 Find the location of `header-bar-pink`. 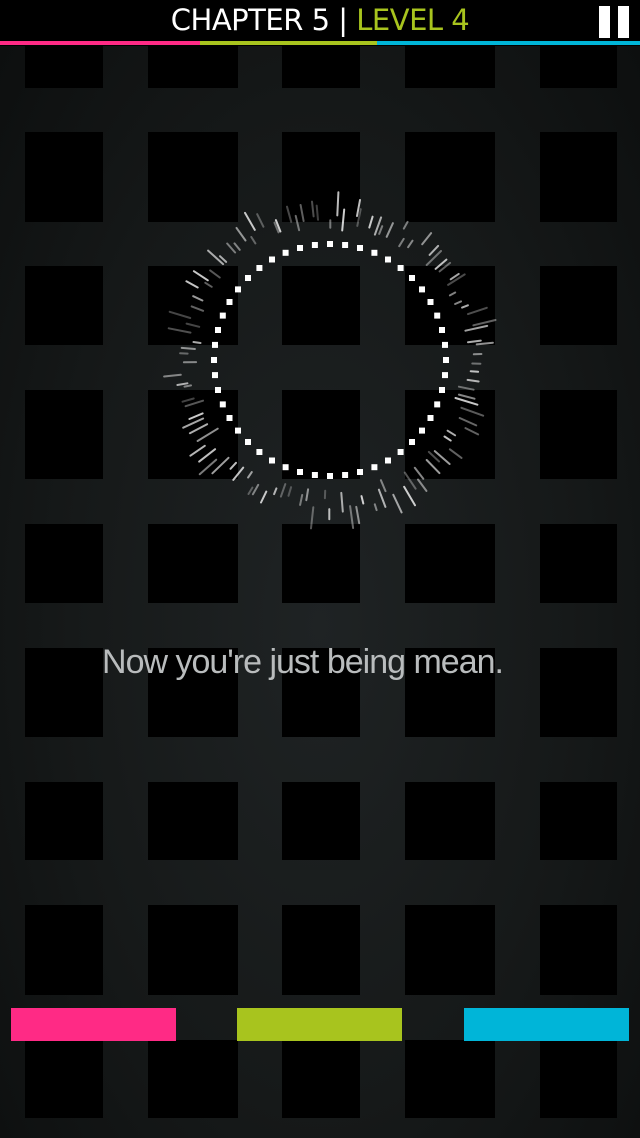

header-bar-pink is located at coordinates (100, 43).